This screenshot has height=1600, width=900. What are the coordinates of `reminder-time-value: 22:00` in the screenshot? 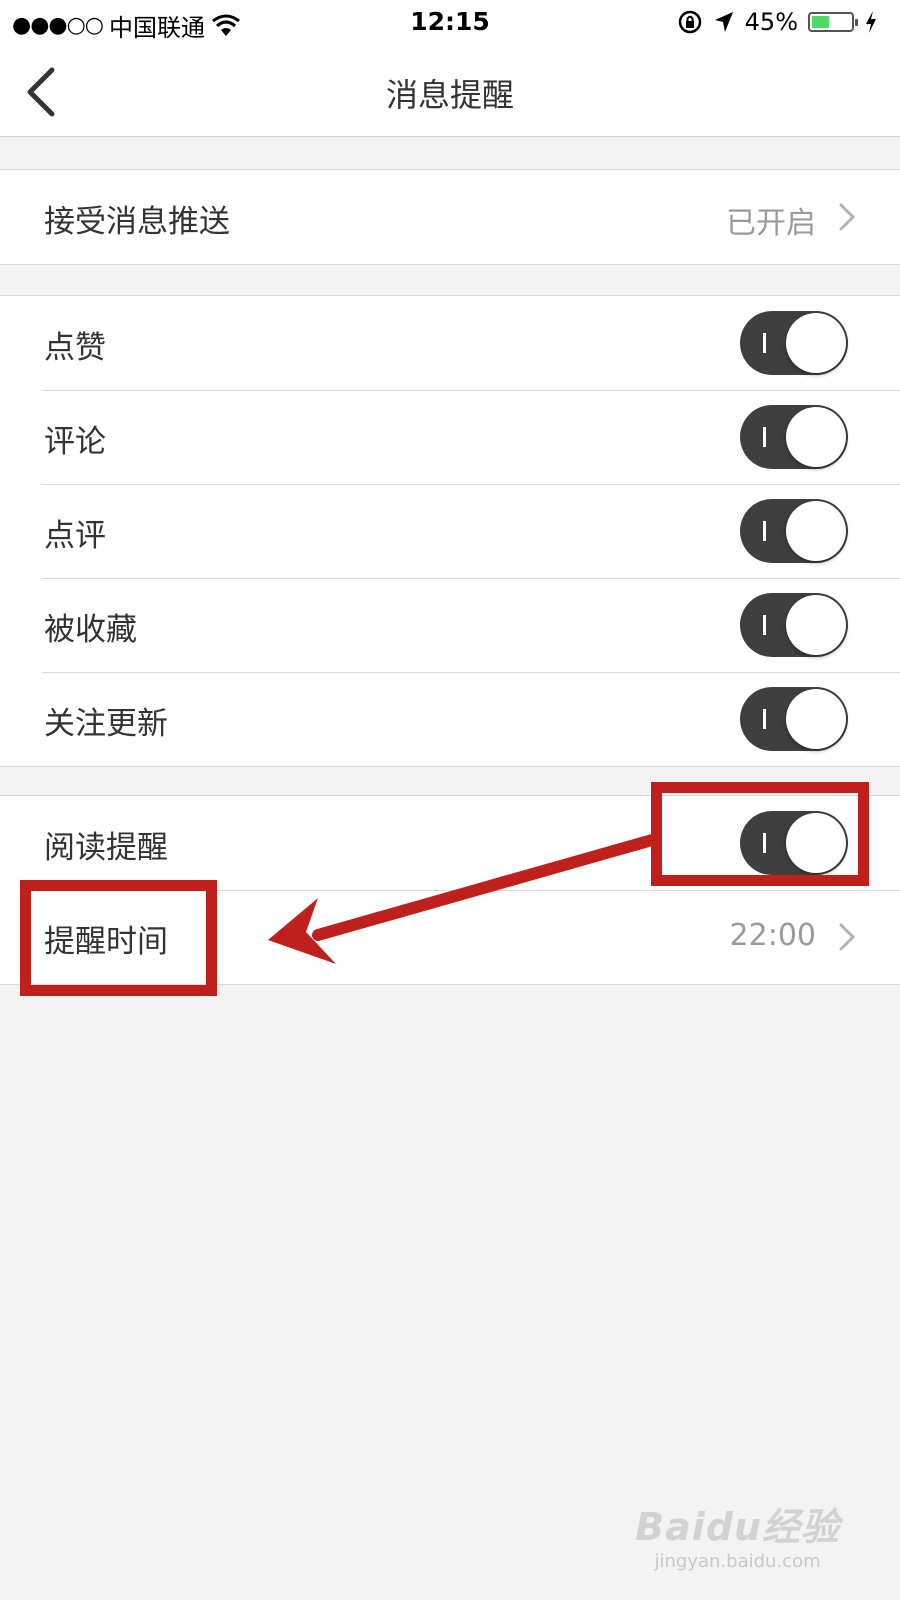 It's located at (772, 935).